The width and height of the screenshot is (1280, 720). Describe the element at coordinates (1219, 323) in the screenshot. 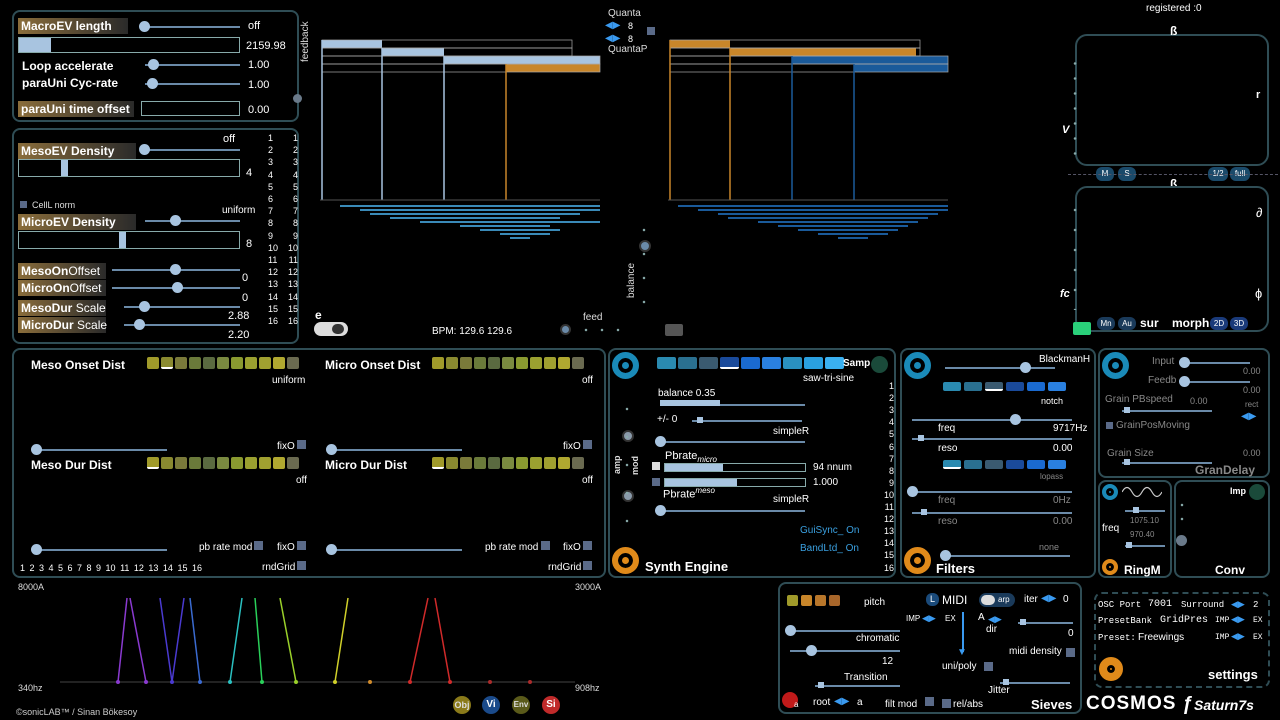

I see `2d-button: 2D` at that location.